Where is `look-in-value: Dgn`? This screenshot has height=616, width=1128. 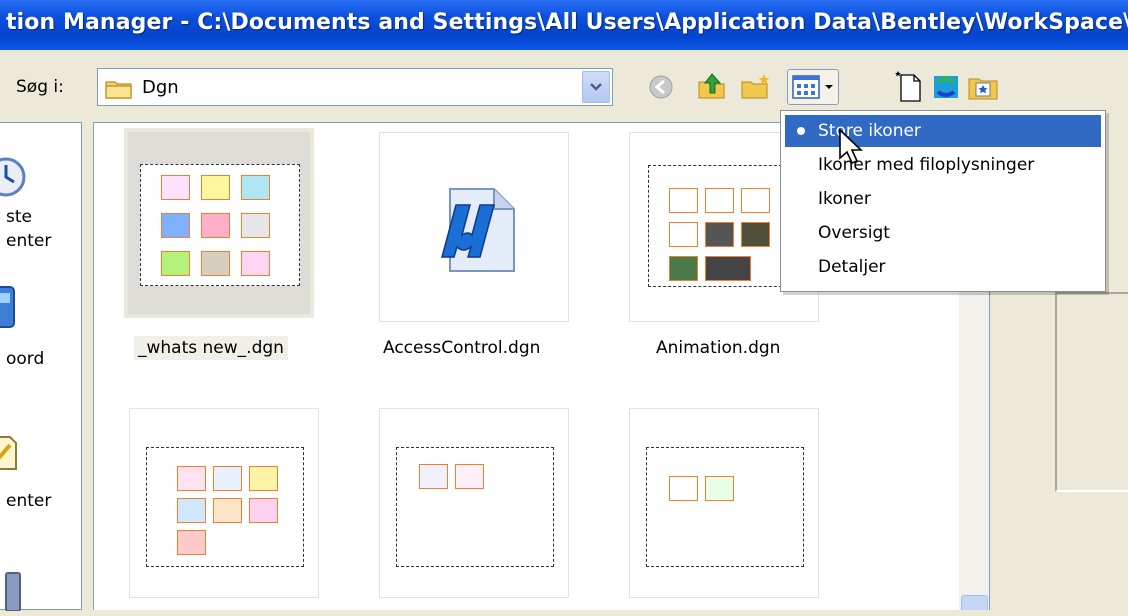
look-in-value: Dgn is located at coordinates (160, 87).